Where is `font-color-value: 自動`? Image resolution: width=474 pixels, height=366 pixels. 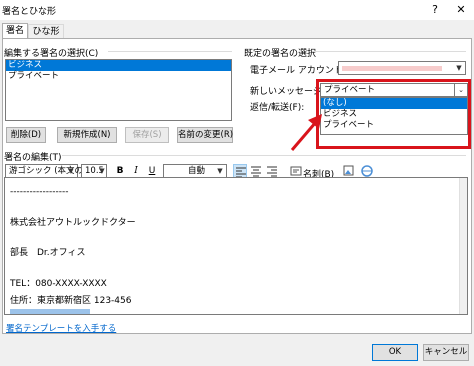 font-color-value: 自動 is located at coordinates (196, 171).